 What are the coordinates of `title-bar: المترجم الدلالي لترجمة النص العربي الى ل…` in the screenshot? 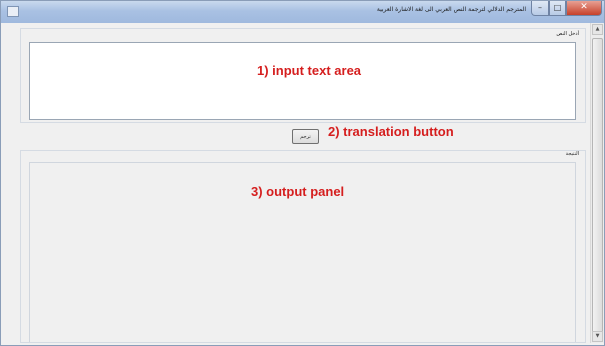 It's located at (302, 12).